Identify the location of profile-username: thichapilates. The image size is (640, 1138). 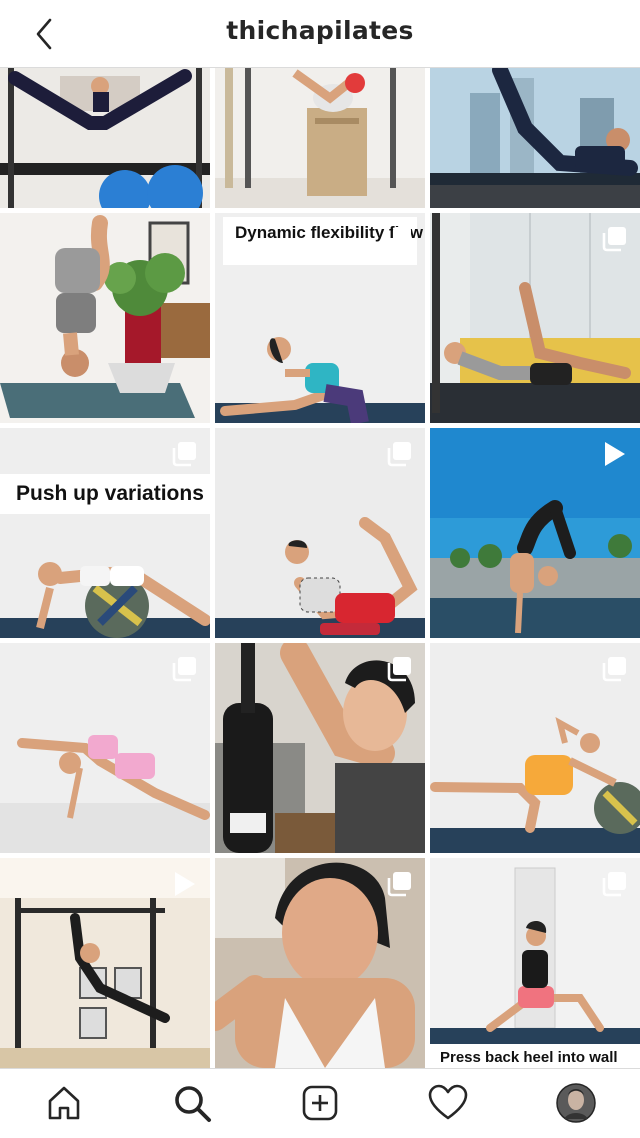
(320, 30).